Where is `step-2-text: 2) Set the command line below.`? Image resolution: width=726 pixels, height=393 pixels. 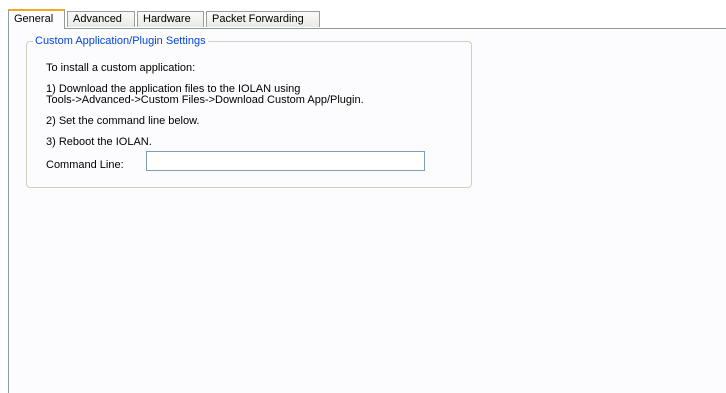
step-2-text: 2) Set the command line below. is located at coordinates (123, 121).